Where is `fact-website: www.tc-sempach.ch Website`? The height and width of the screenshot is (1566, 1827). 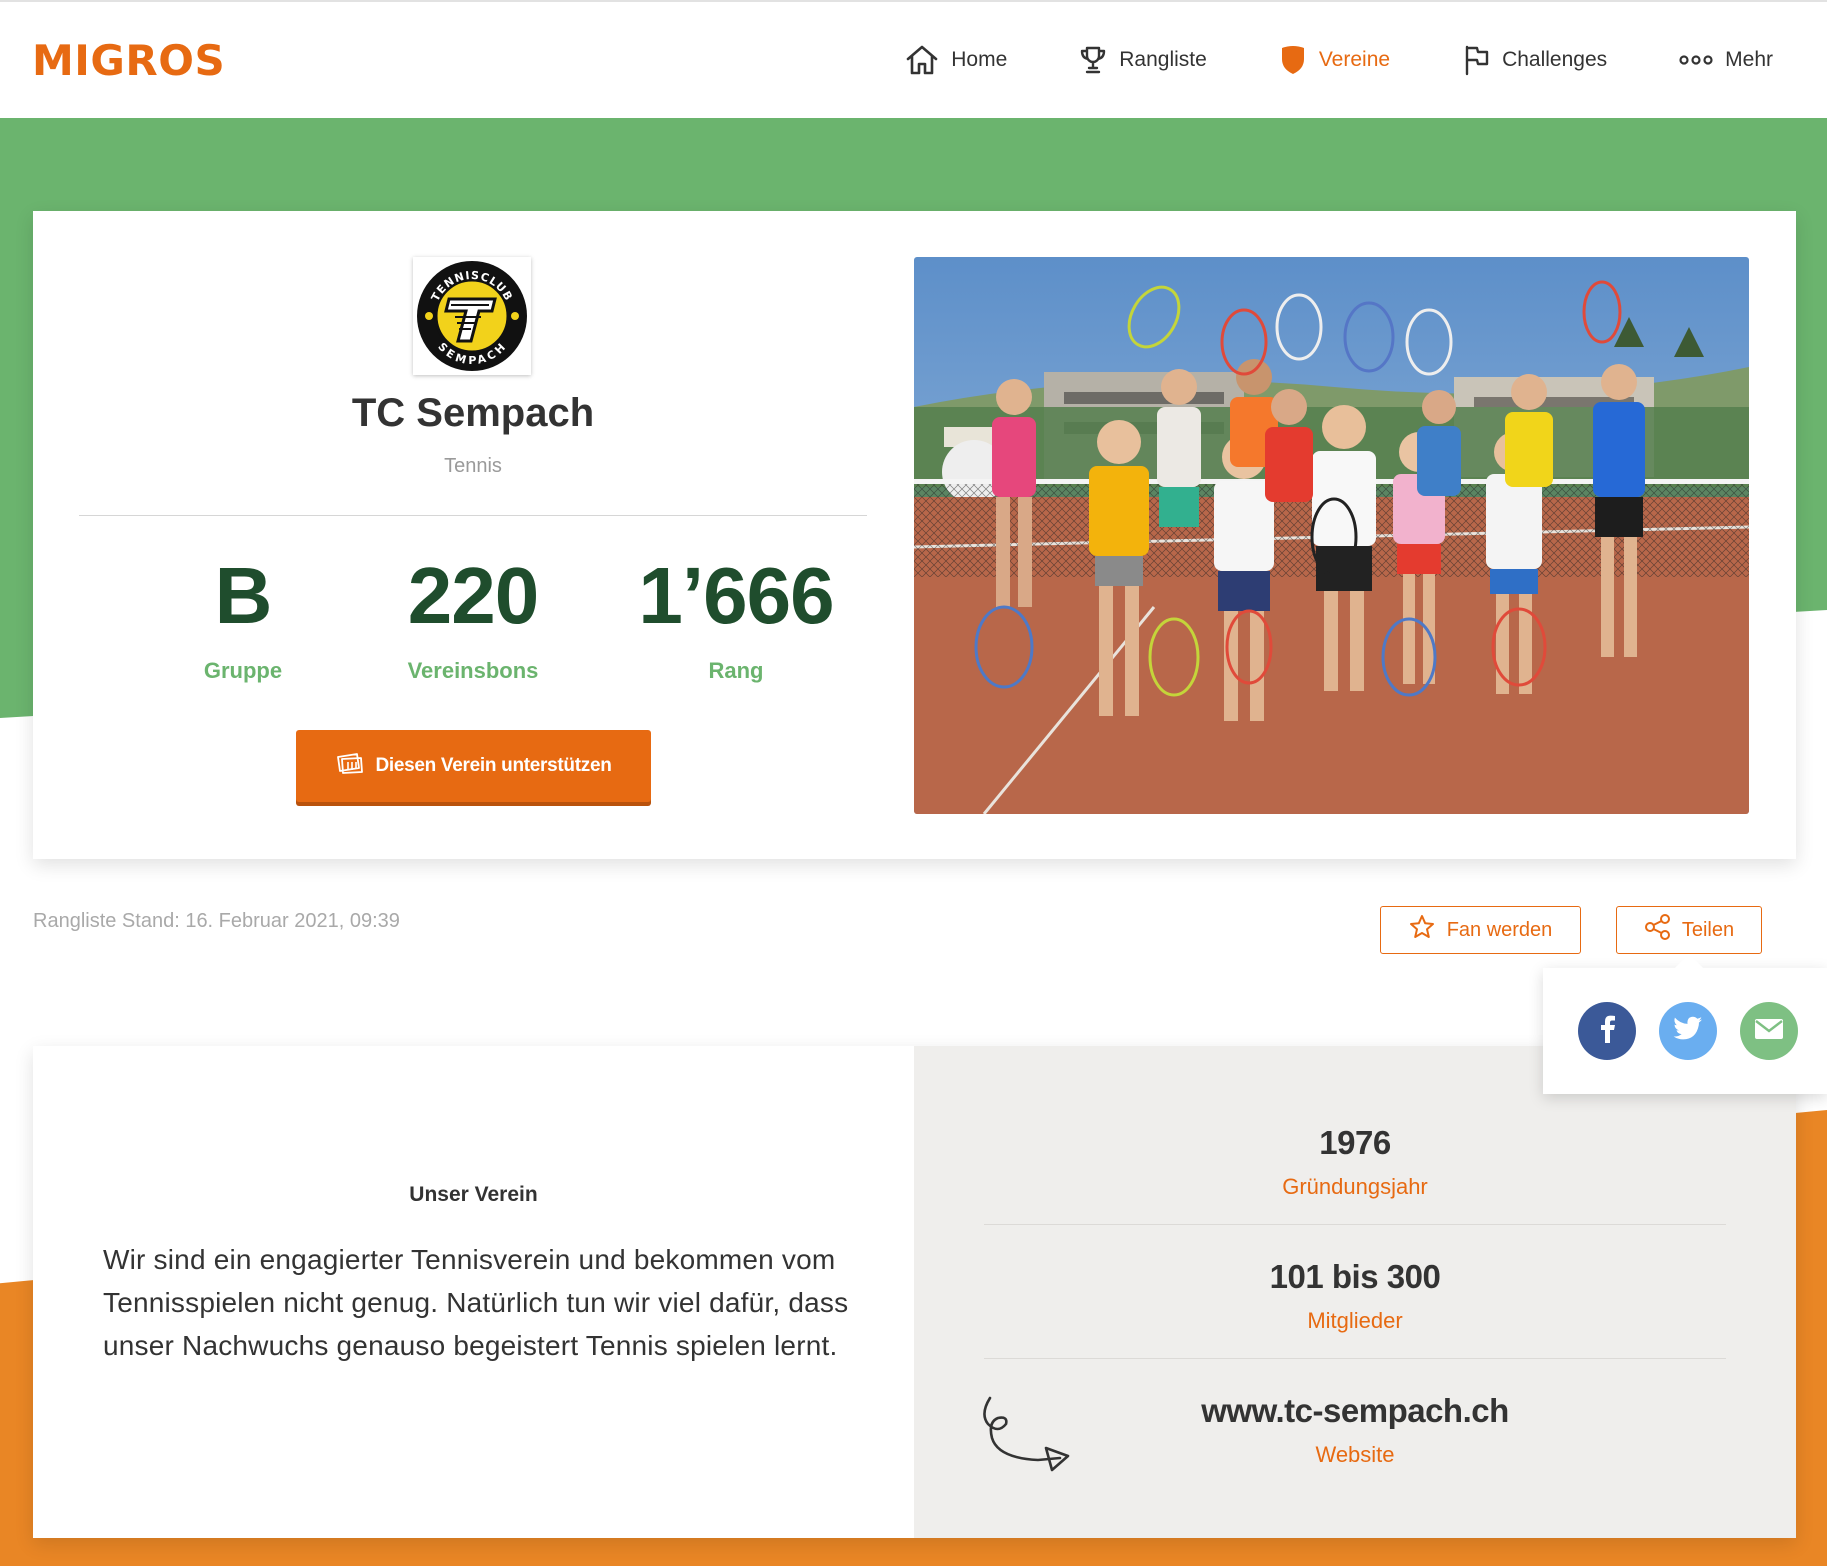
fact-website: www.tc-sempach.ch Website is located at coordinates (1355, 1430).